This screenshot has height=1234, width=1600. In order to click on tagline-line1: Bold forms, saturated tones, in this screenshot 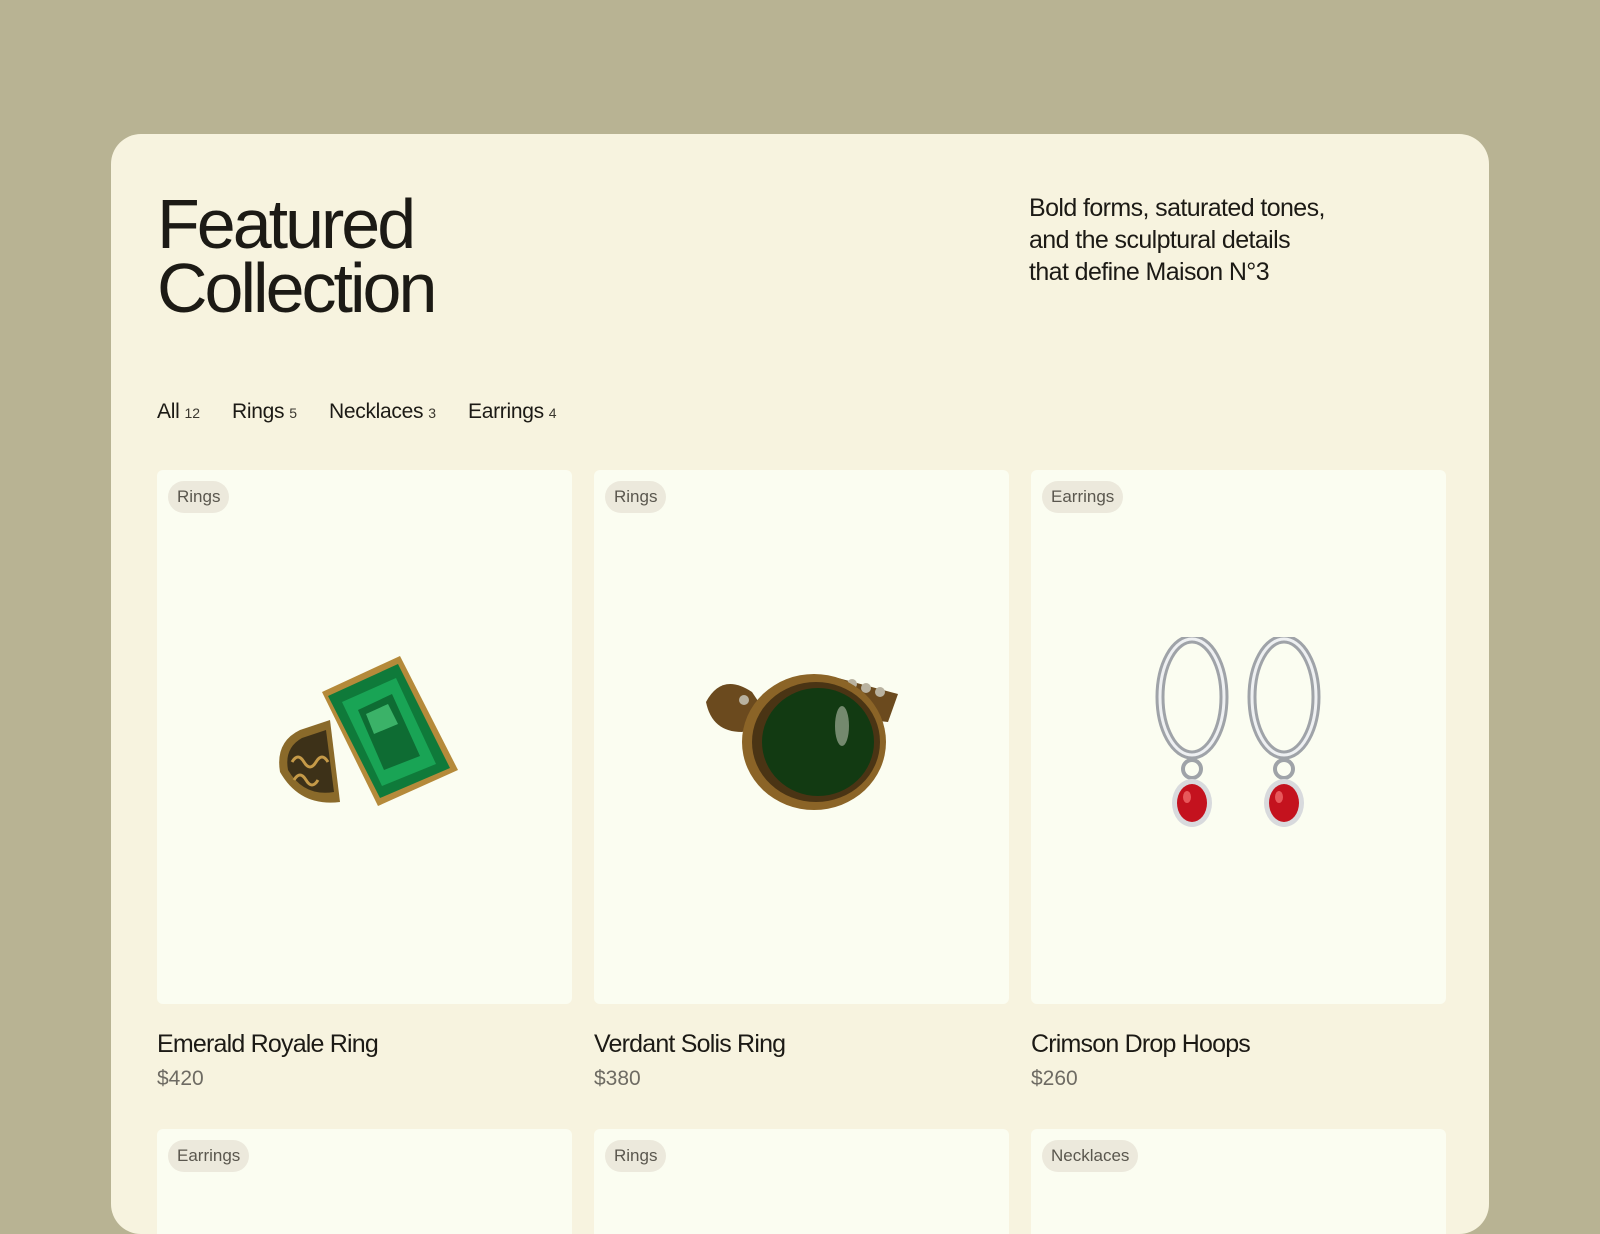, I will do `click(1177, 208)`.